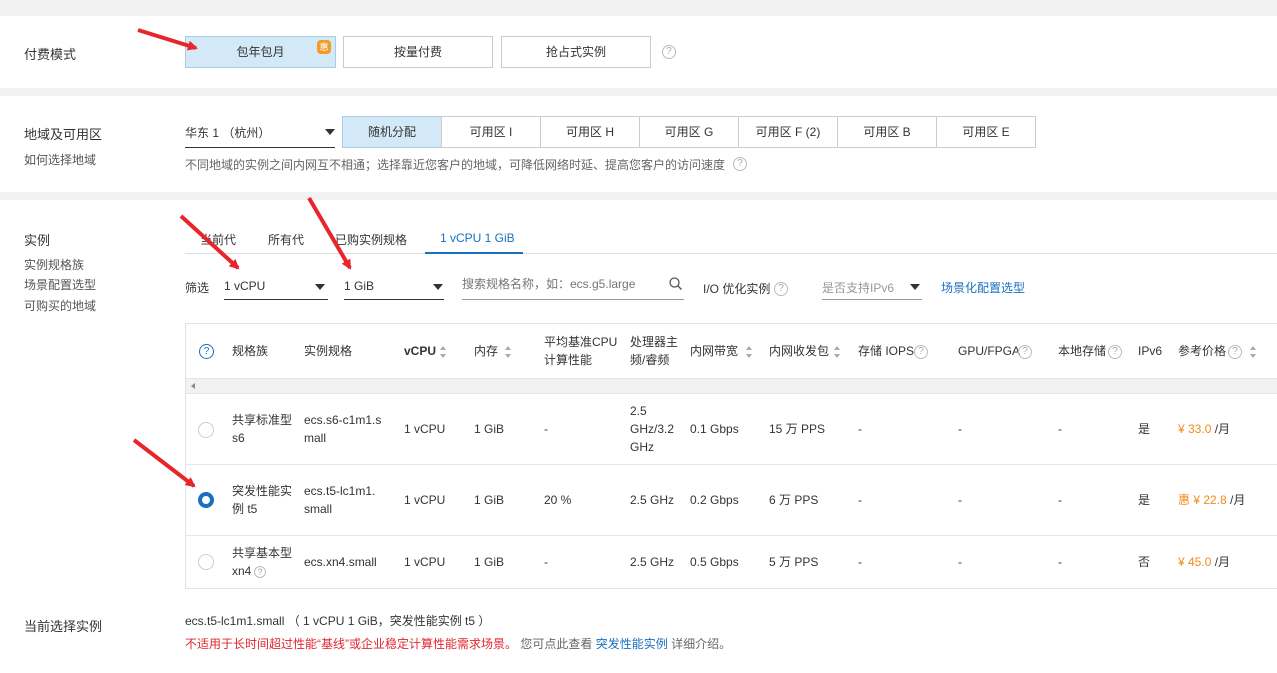  What do you see at coordinates (60, 305) in the screenshot?
I see `available-regions-link: 可购买的地域` at bounding box center [60, 305].